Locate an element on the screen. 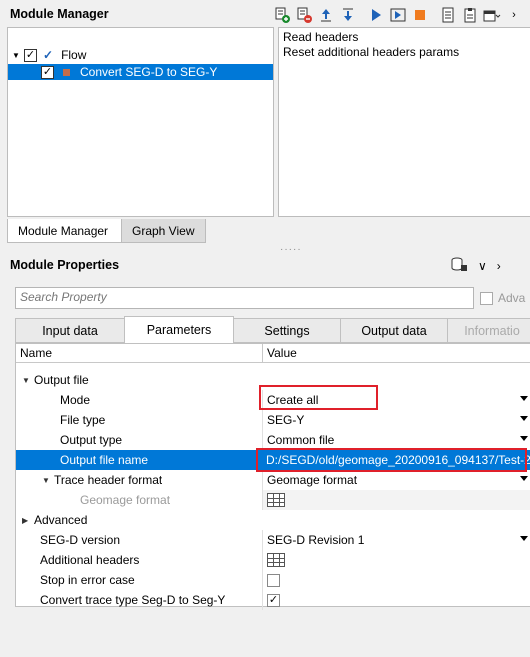 The image size is (530, 657). run-step-icon is located at coordinates (398, 15).